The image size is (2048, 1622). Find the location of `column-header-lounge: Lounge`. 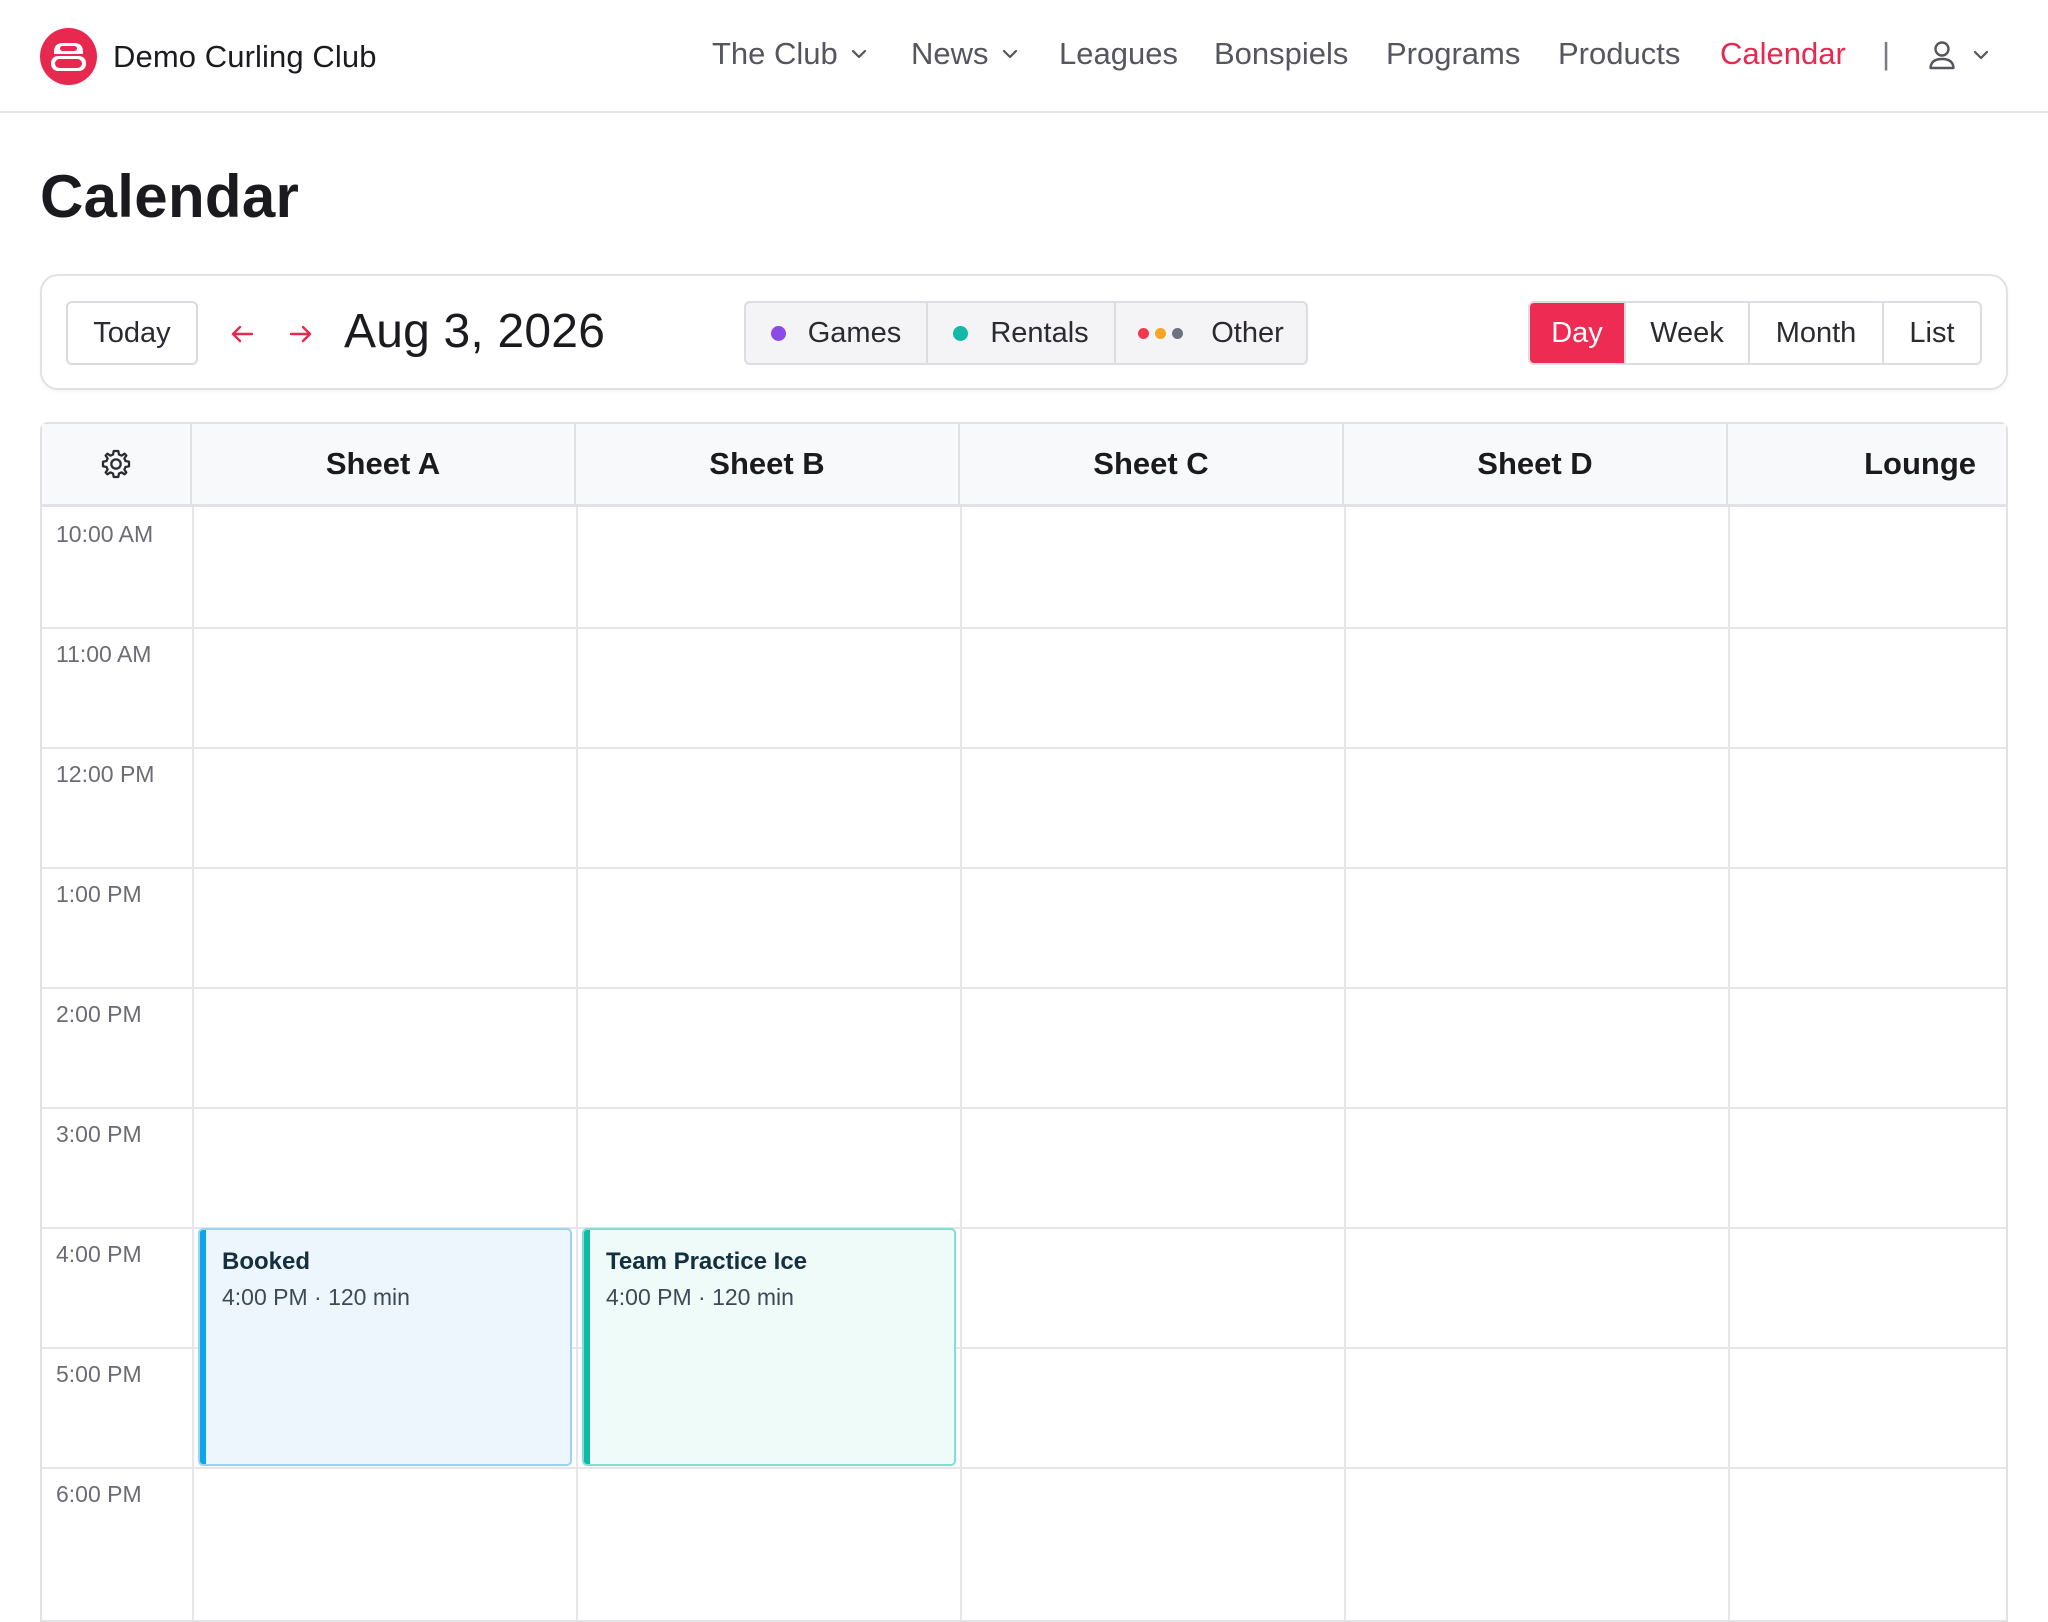

column-header-lounge: Lounge is located at coordinates (1920, 463).